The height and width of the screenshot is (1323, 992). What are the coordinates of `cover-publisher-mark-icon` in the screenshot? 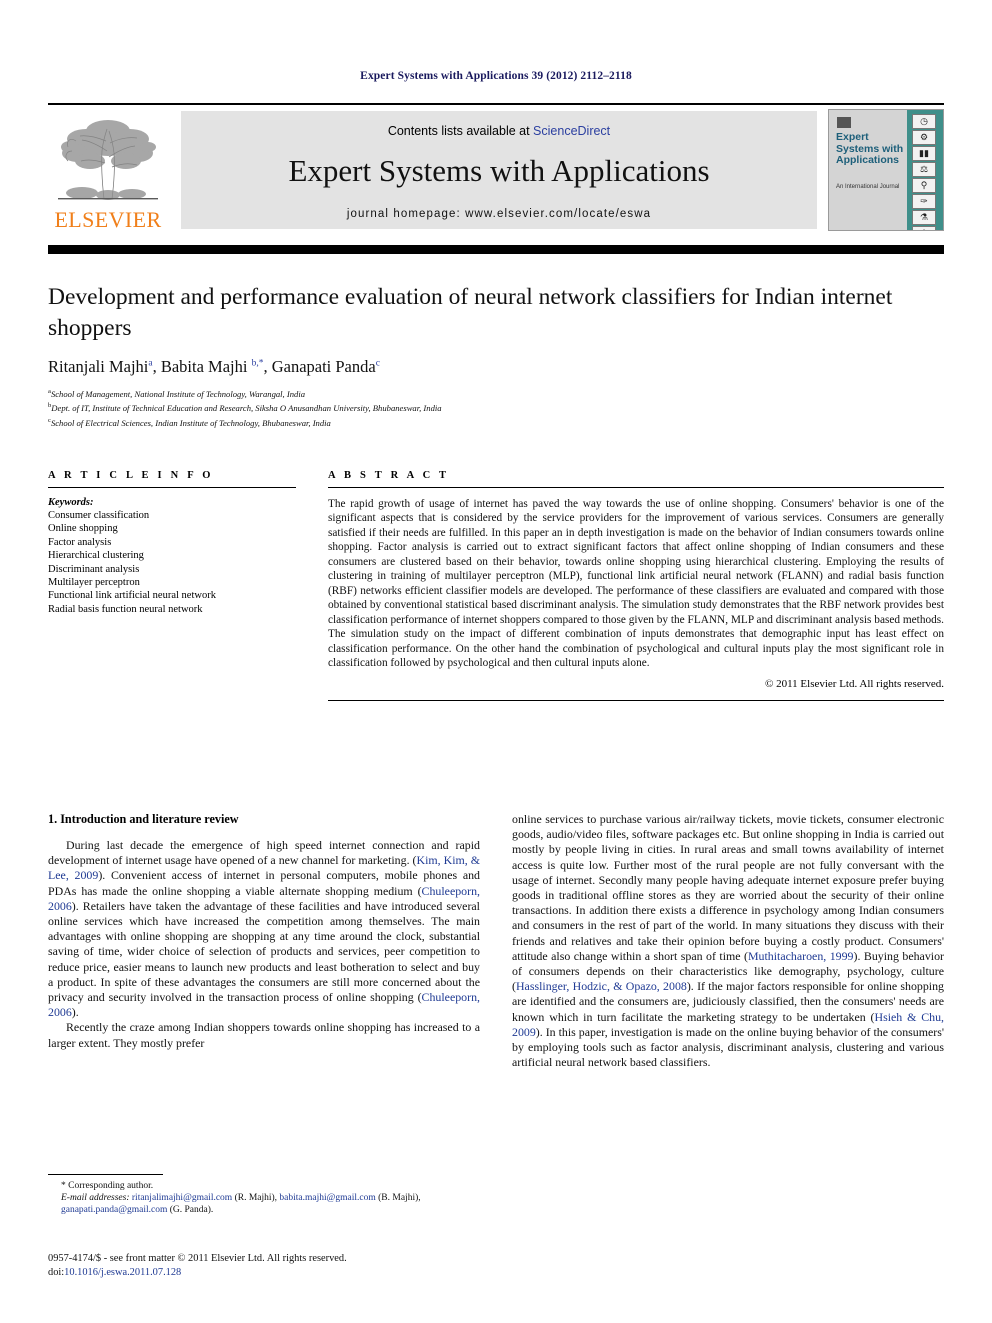 It's located at (844, 122).